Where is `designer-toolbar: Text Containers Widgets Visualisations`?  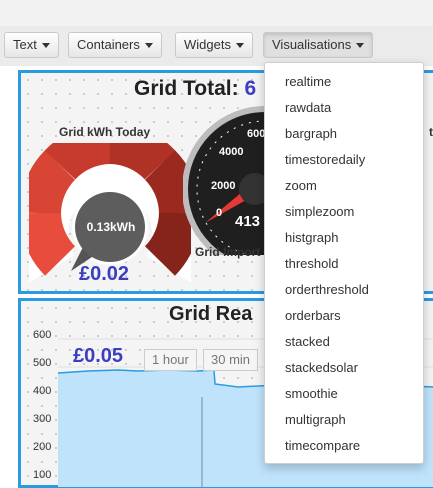
designer-toolbar: Text Containers Widgets Visualisations is located at coordinates (216, 46).